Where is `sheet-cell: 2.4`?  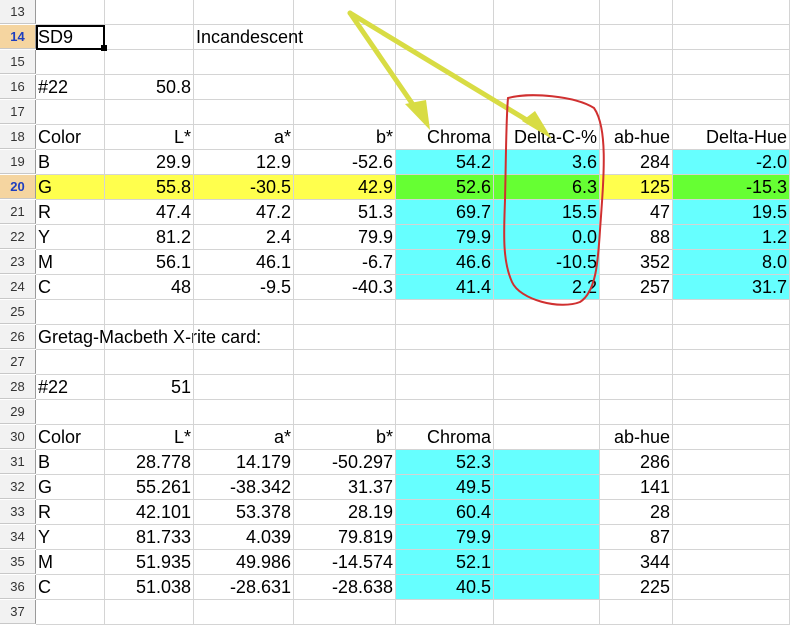 sheet-cell: 2.4 is located at coordinates (244, 237).